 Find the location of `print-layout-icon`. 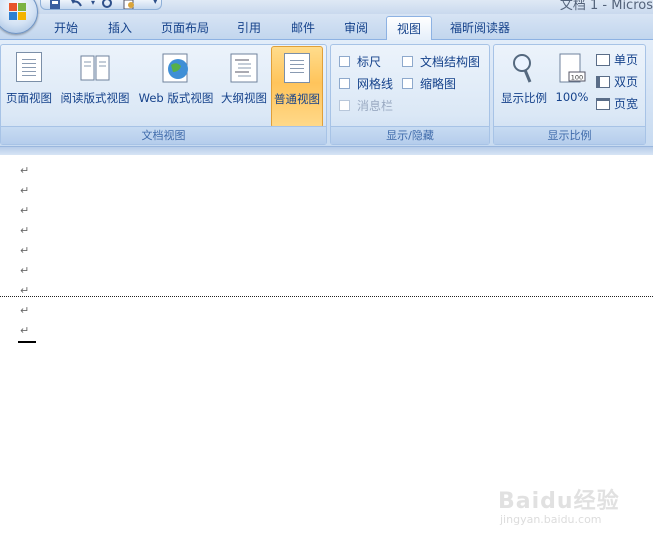

print-layout-icon is located at coordinates (29, 67).